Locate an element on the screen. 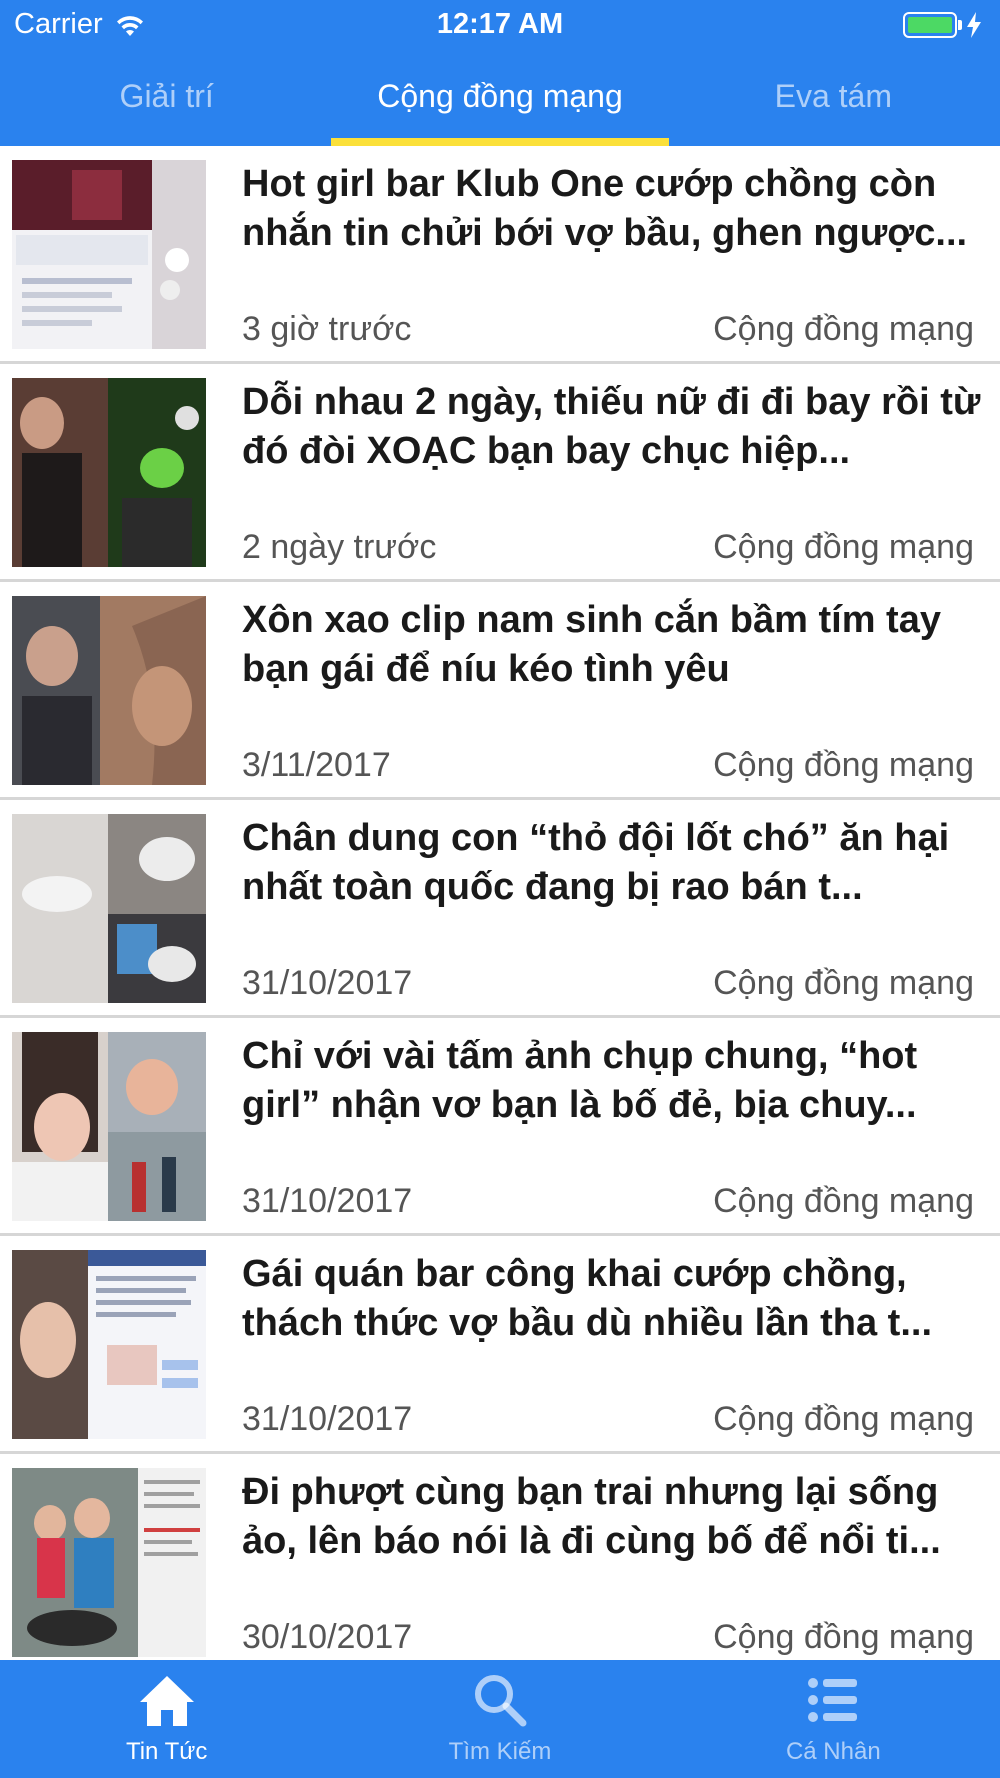 The width and height of the screenshot is (1000, 1778). bottom-tab-bar: Tin Tức Tìm Kiếm Cá Nhân is located at coordinates (500, 1719).